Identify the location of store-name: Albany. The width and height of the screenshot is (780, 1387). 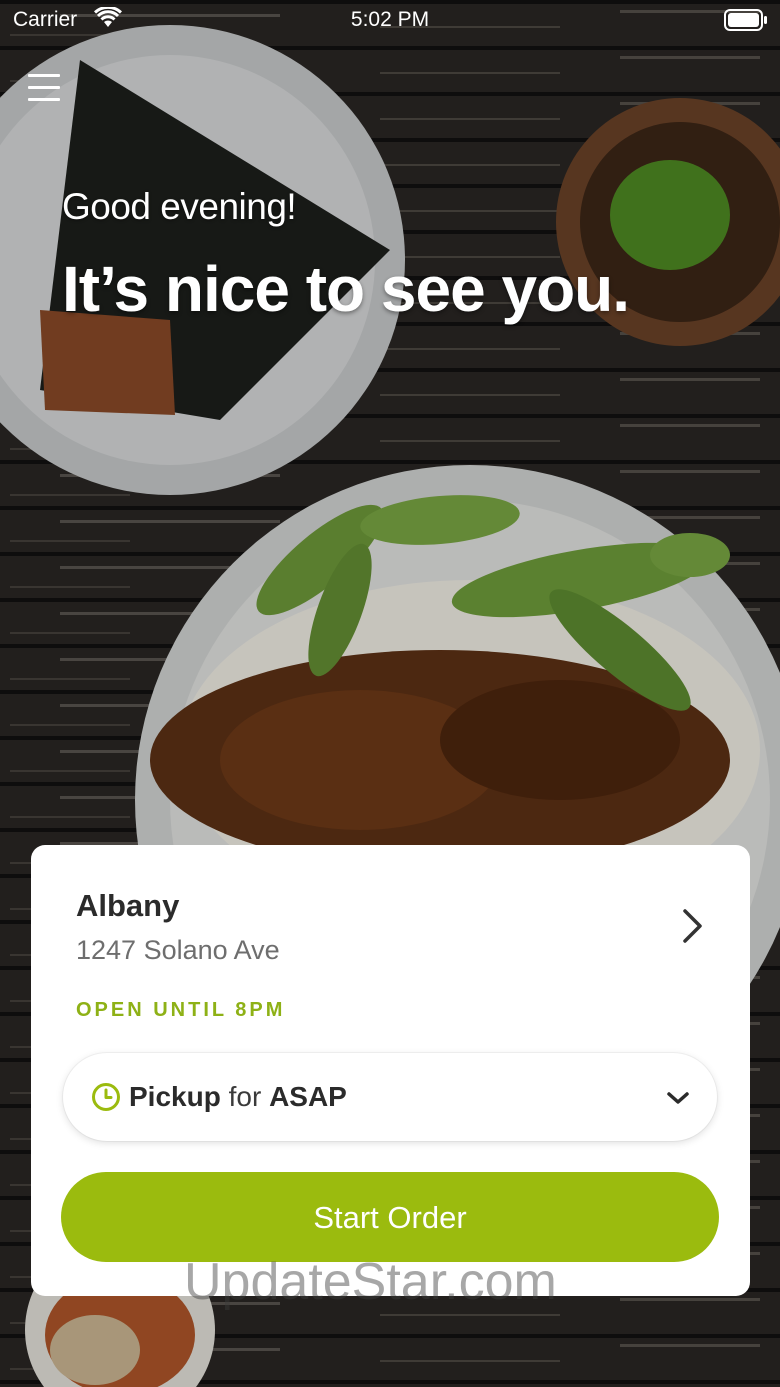
(127, 906).